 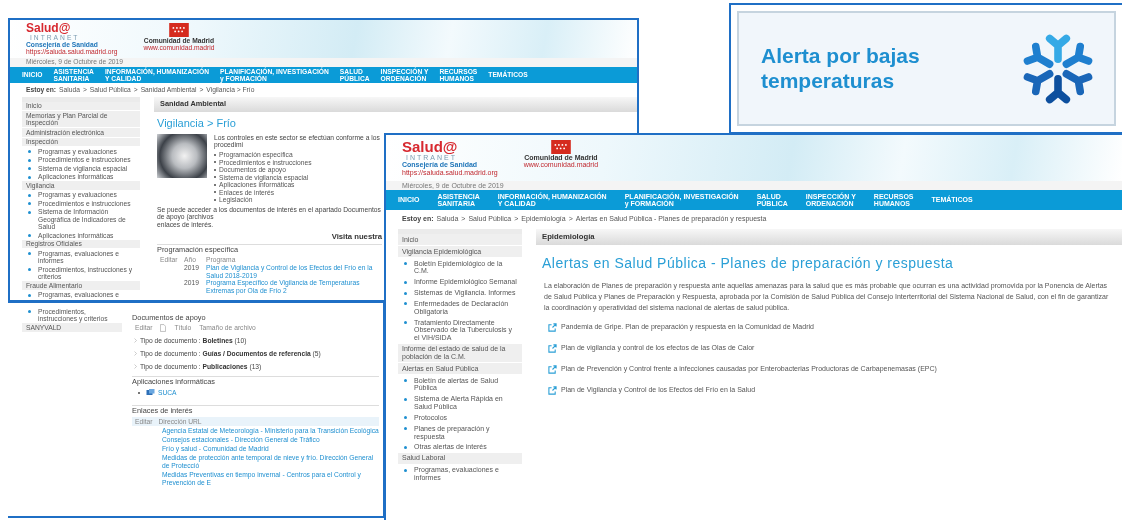 What do you see at coordinates (841, 68) in the screenshot?
I see `alert-title: Alerta por bajas temperaturas` at bounding box center [841, 68].